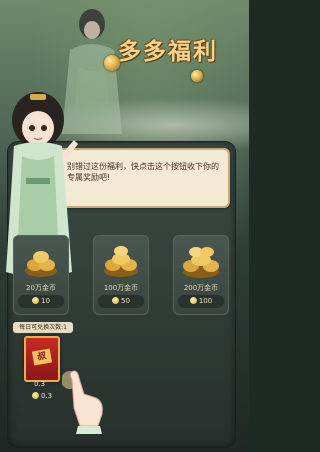 The height and width of the screenshot is (452, 320). I want to click on red-packet-button: 叔, so click(42, 359).